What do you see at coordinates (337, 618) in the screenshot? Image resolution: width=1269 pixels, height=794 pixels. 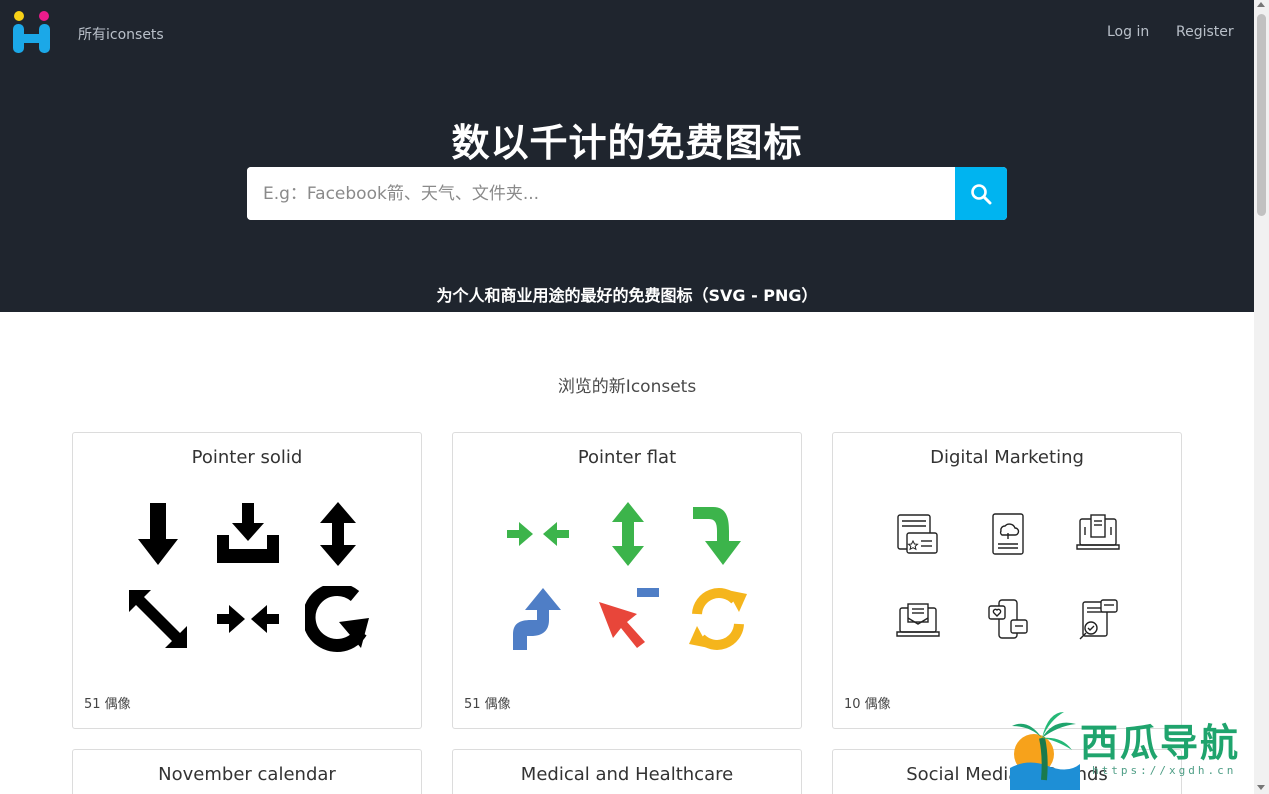 I see `arrow-circular-g-icon` at bounding box center [337, 618].